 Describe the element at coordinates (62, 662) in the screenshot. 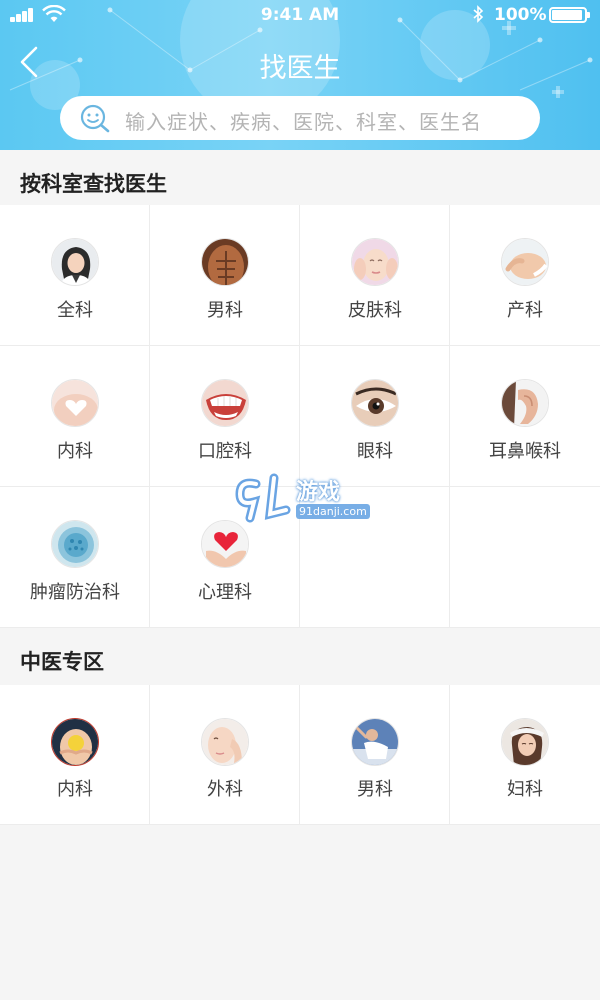

I see `tcm-section-title: 中医专区` at that location.